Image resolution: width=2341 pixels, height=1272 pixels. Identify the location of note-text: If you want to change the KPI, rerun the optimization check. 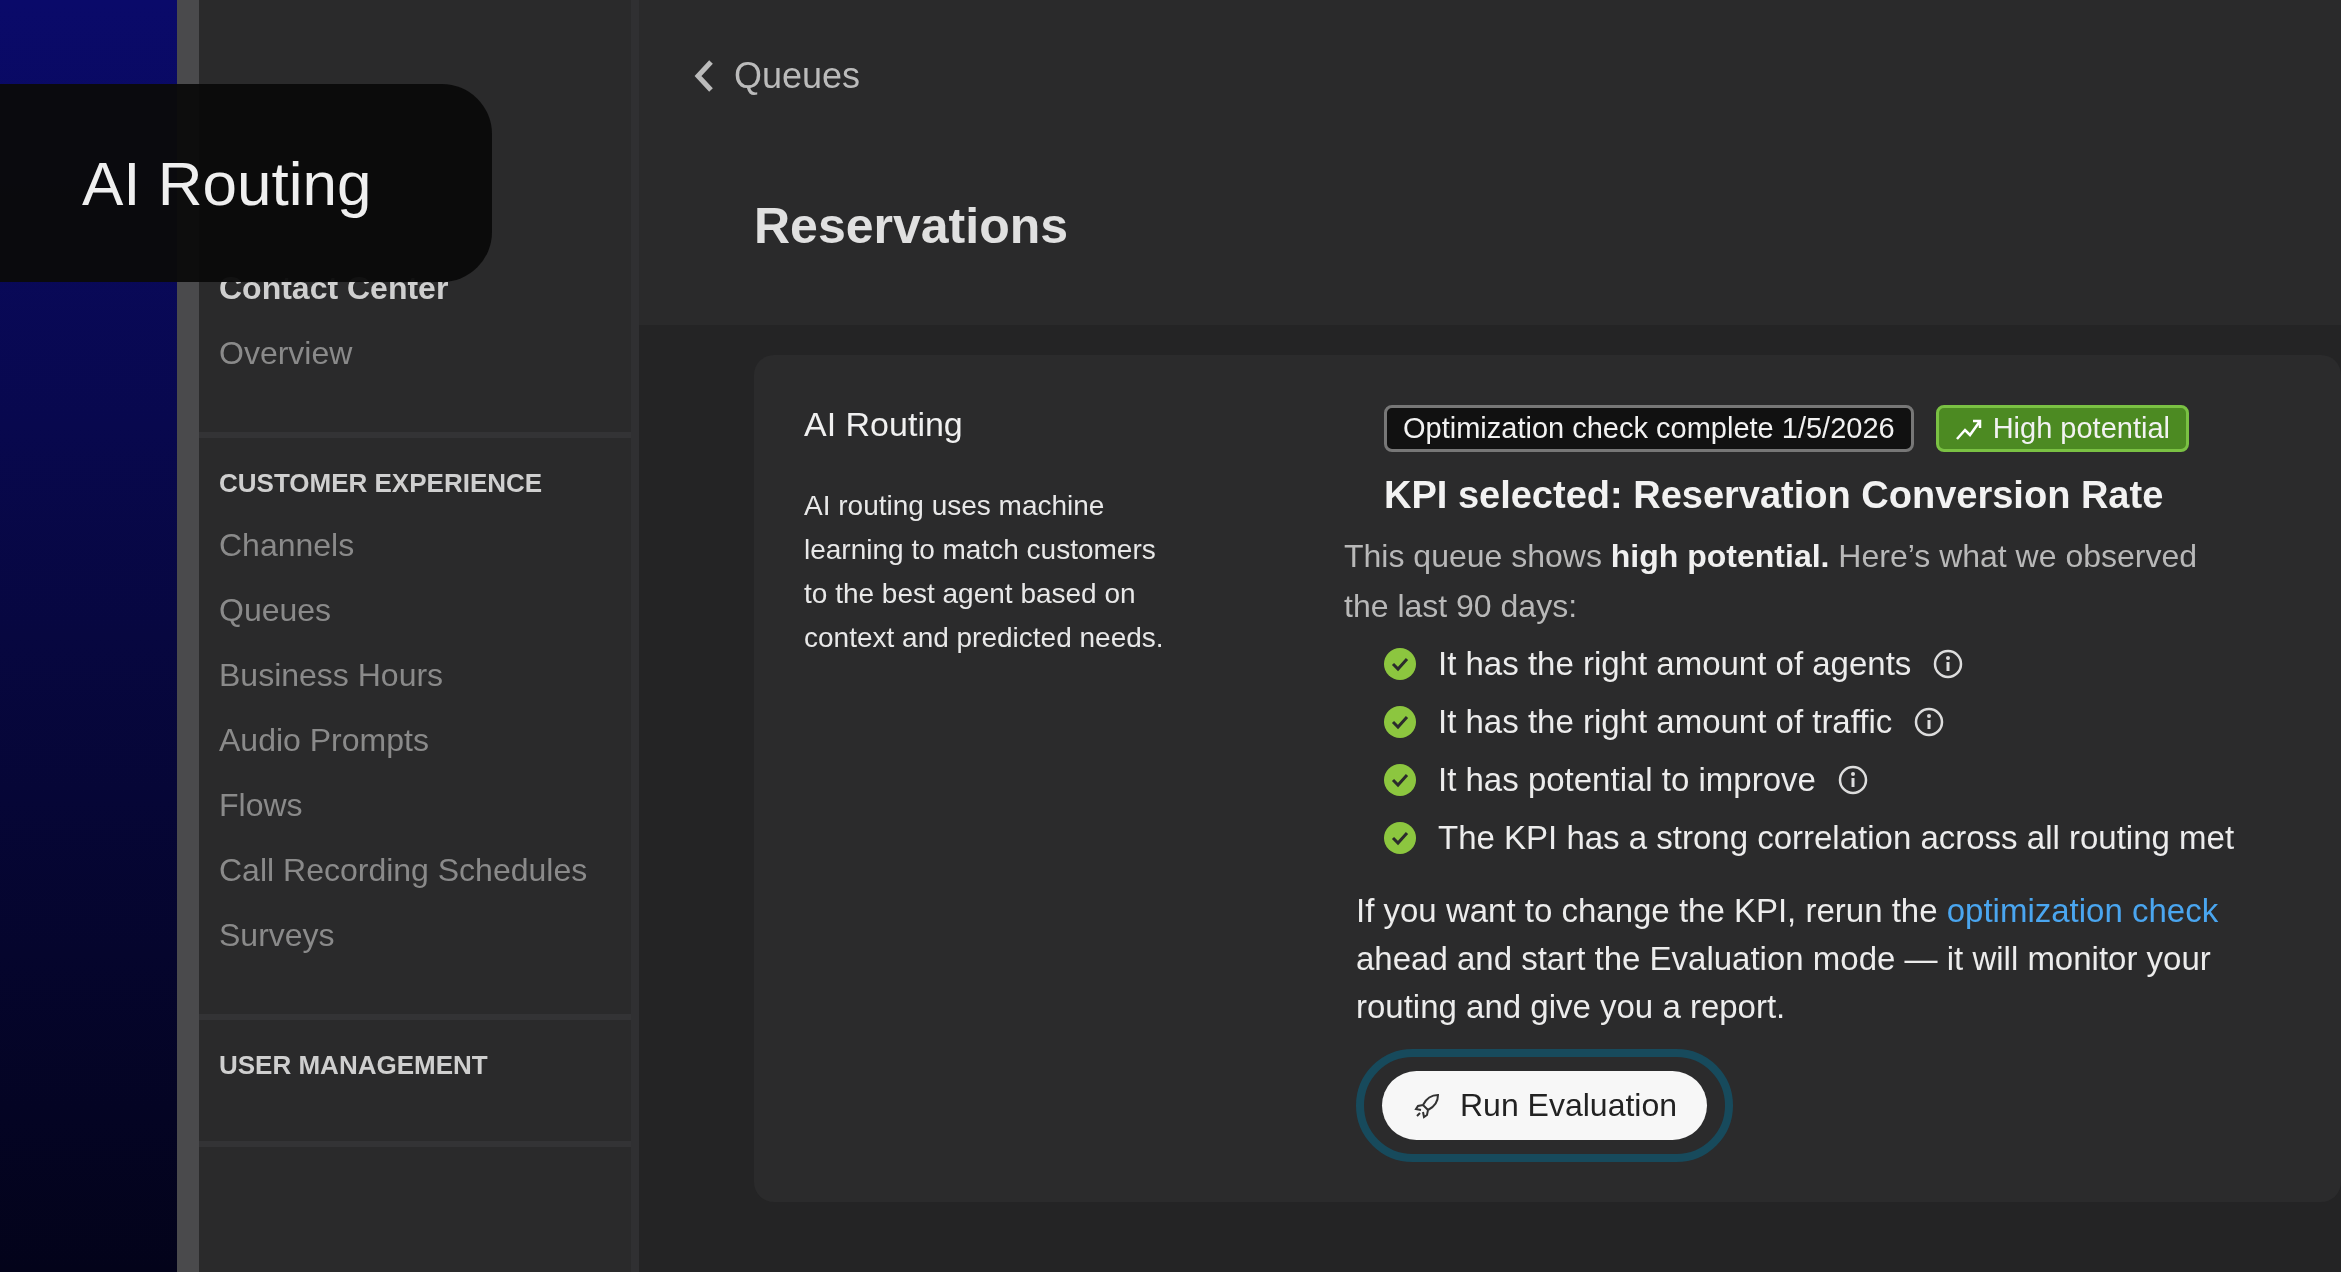
(1788, 911).